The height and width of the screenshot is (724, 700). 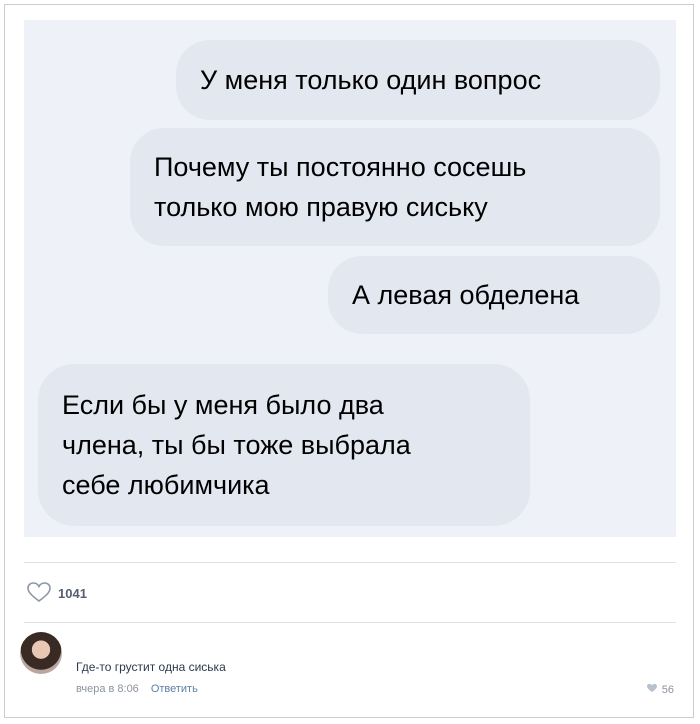 I want to click on avatar, so click(x=41, y=653).